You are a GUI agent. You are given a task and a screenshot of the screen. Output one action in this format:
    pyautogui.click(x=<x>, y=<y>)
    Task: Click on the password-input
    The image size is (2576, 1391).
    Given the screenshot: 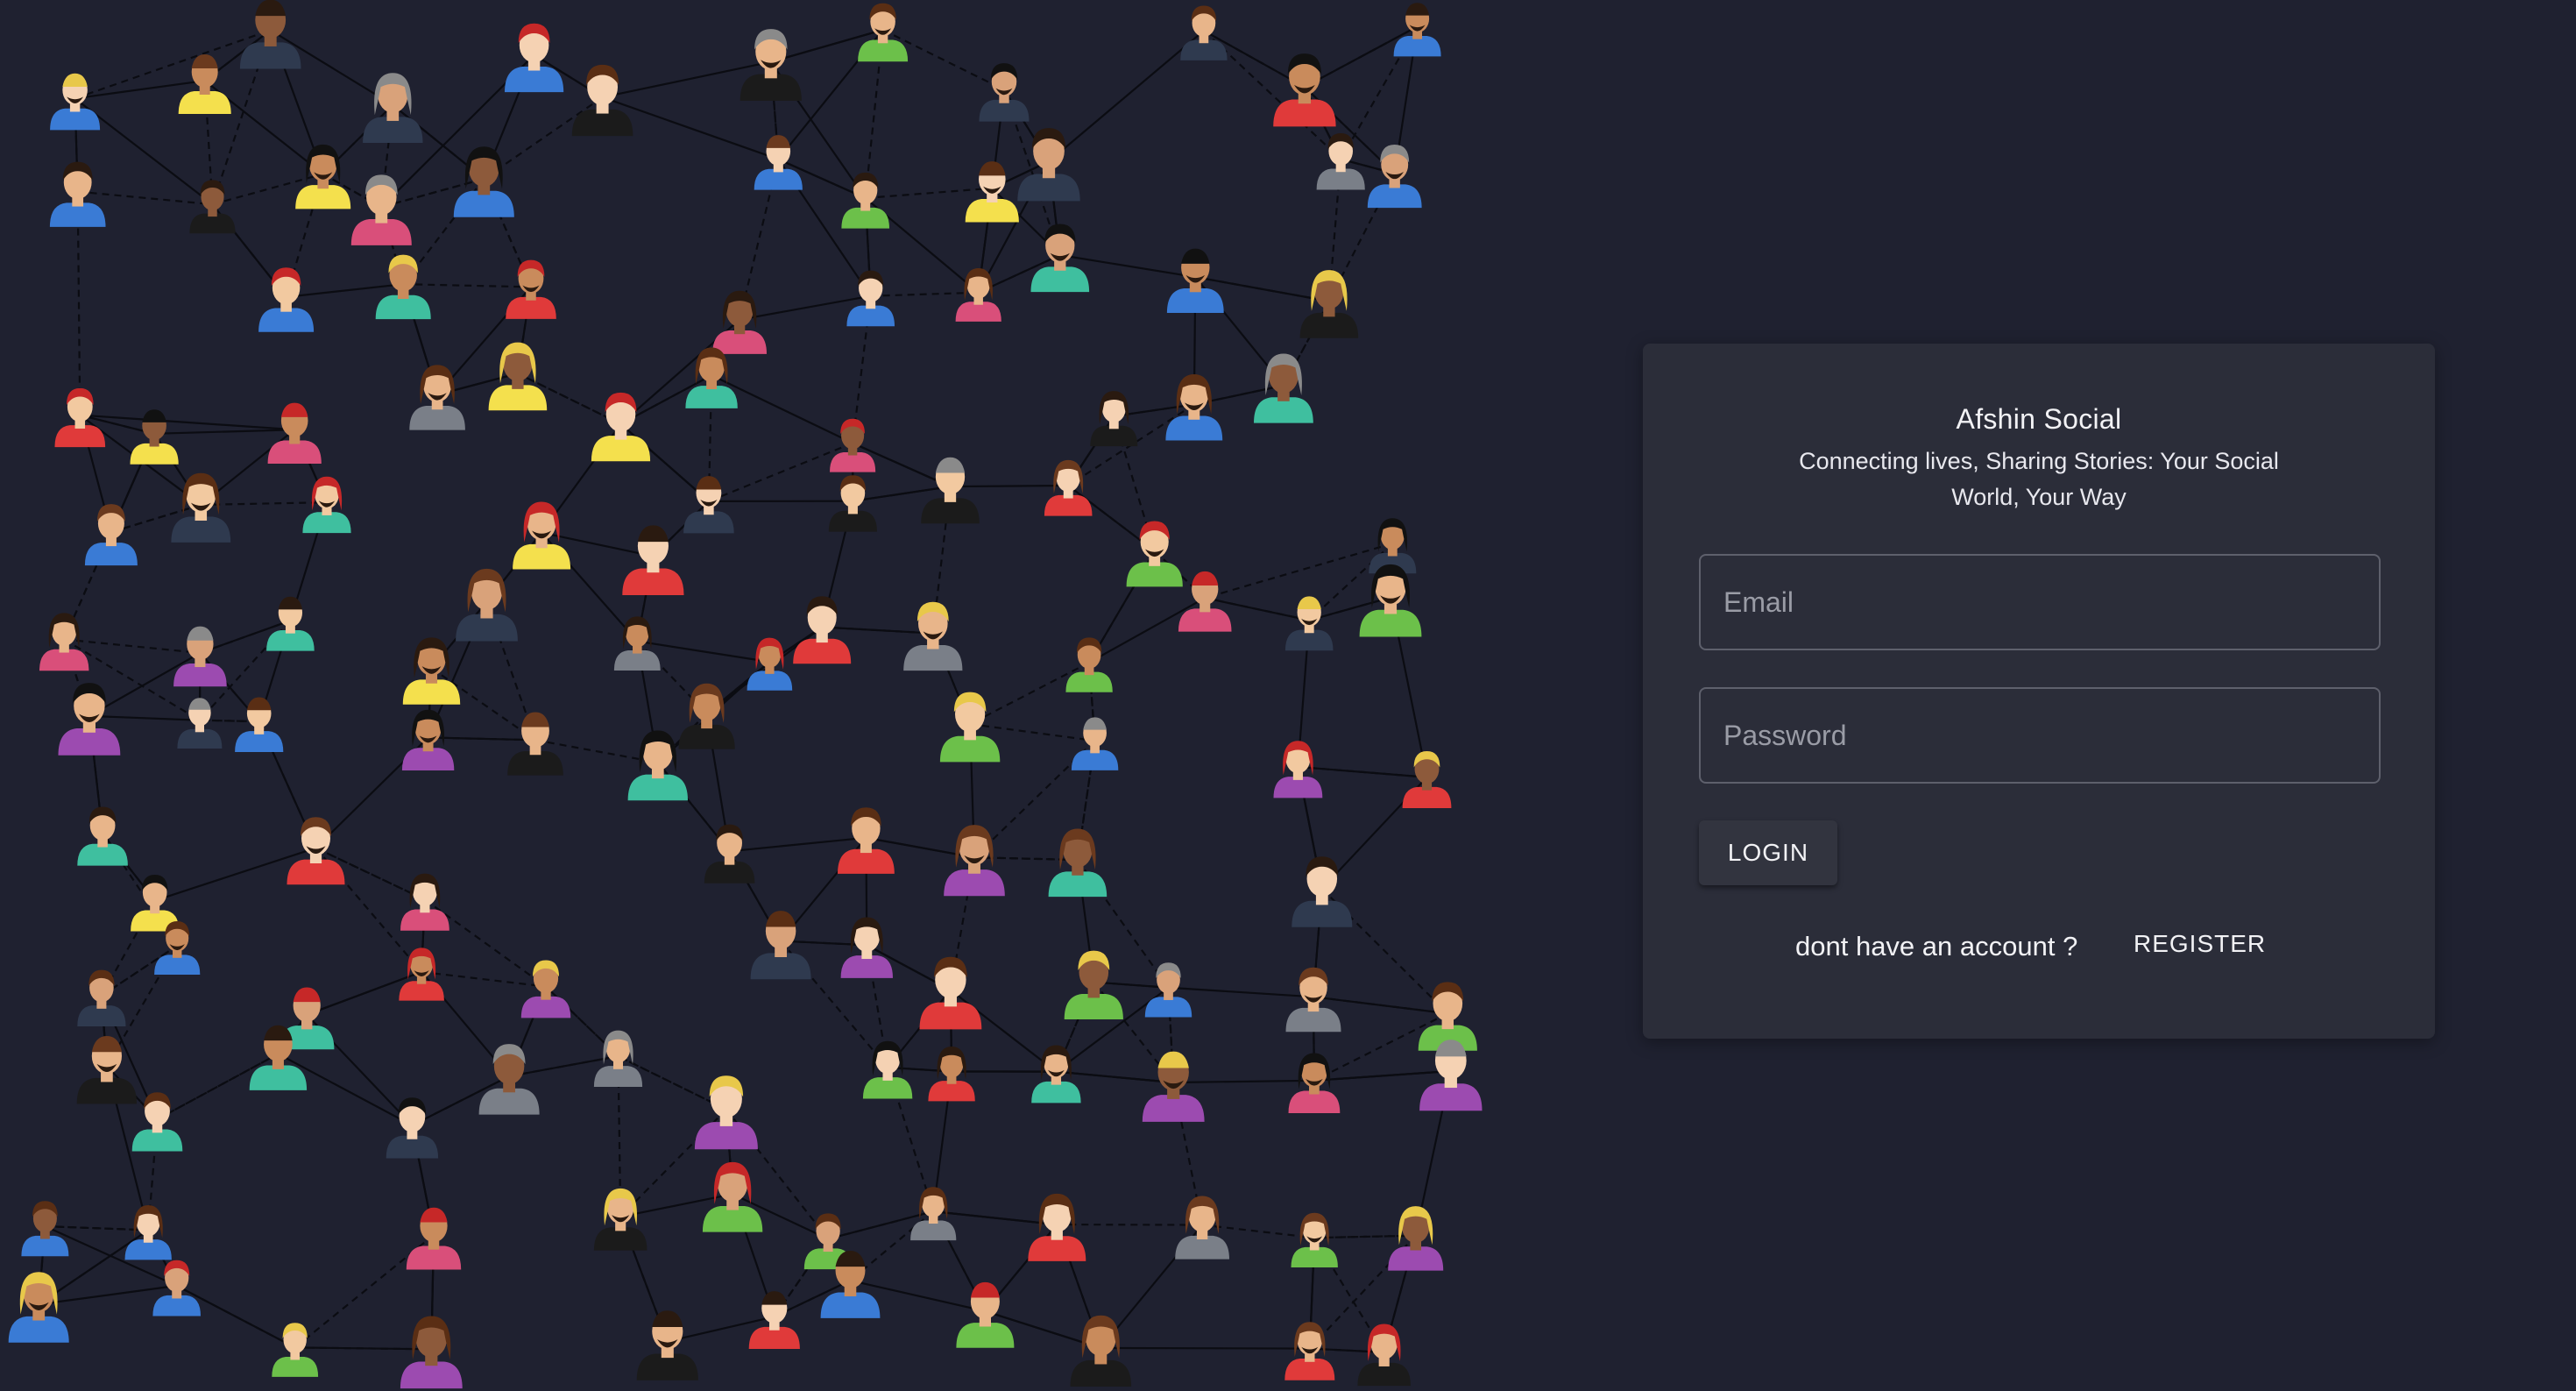 What is the action you would take?
    pyautogui.click(x=2040, y=735)
    